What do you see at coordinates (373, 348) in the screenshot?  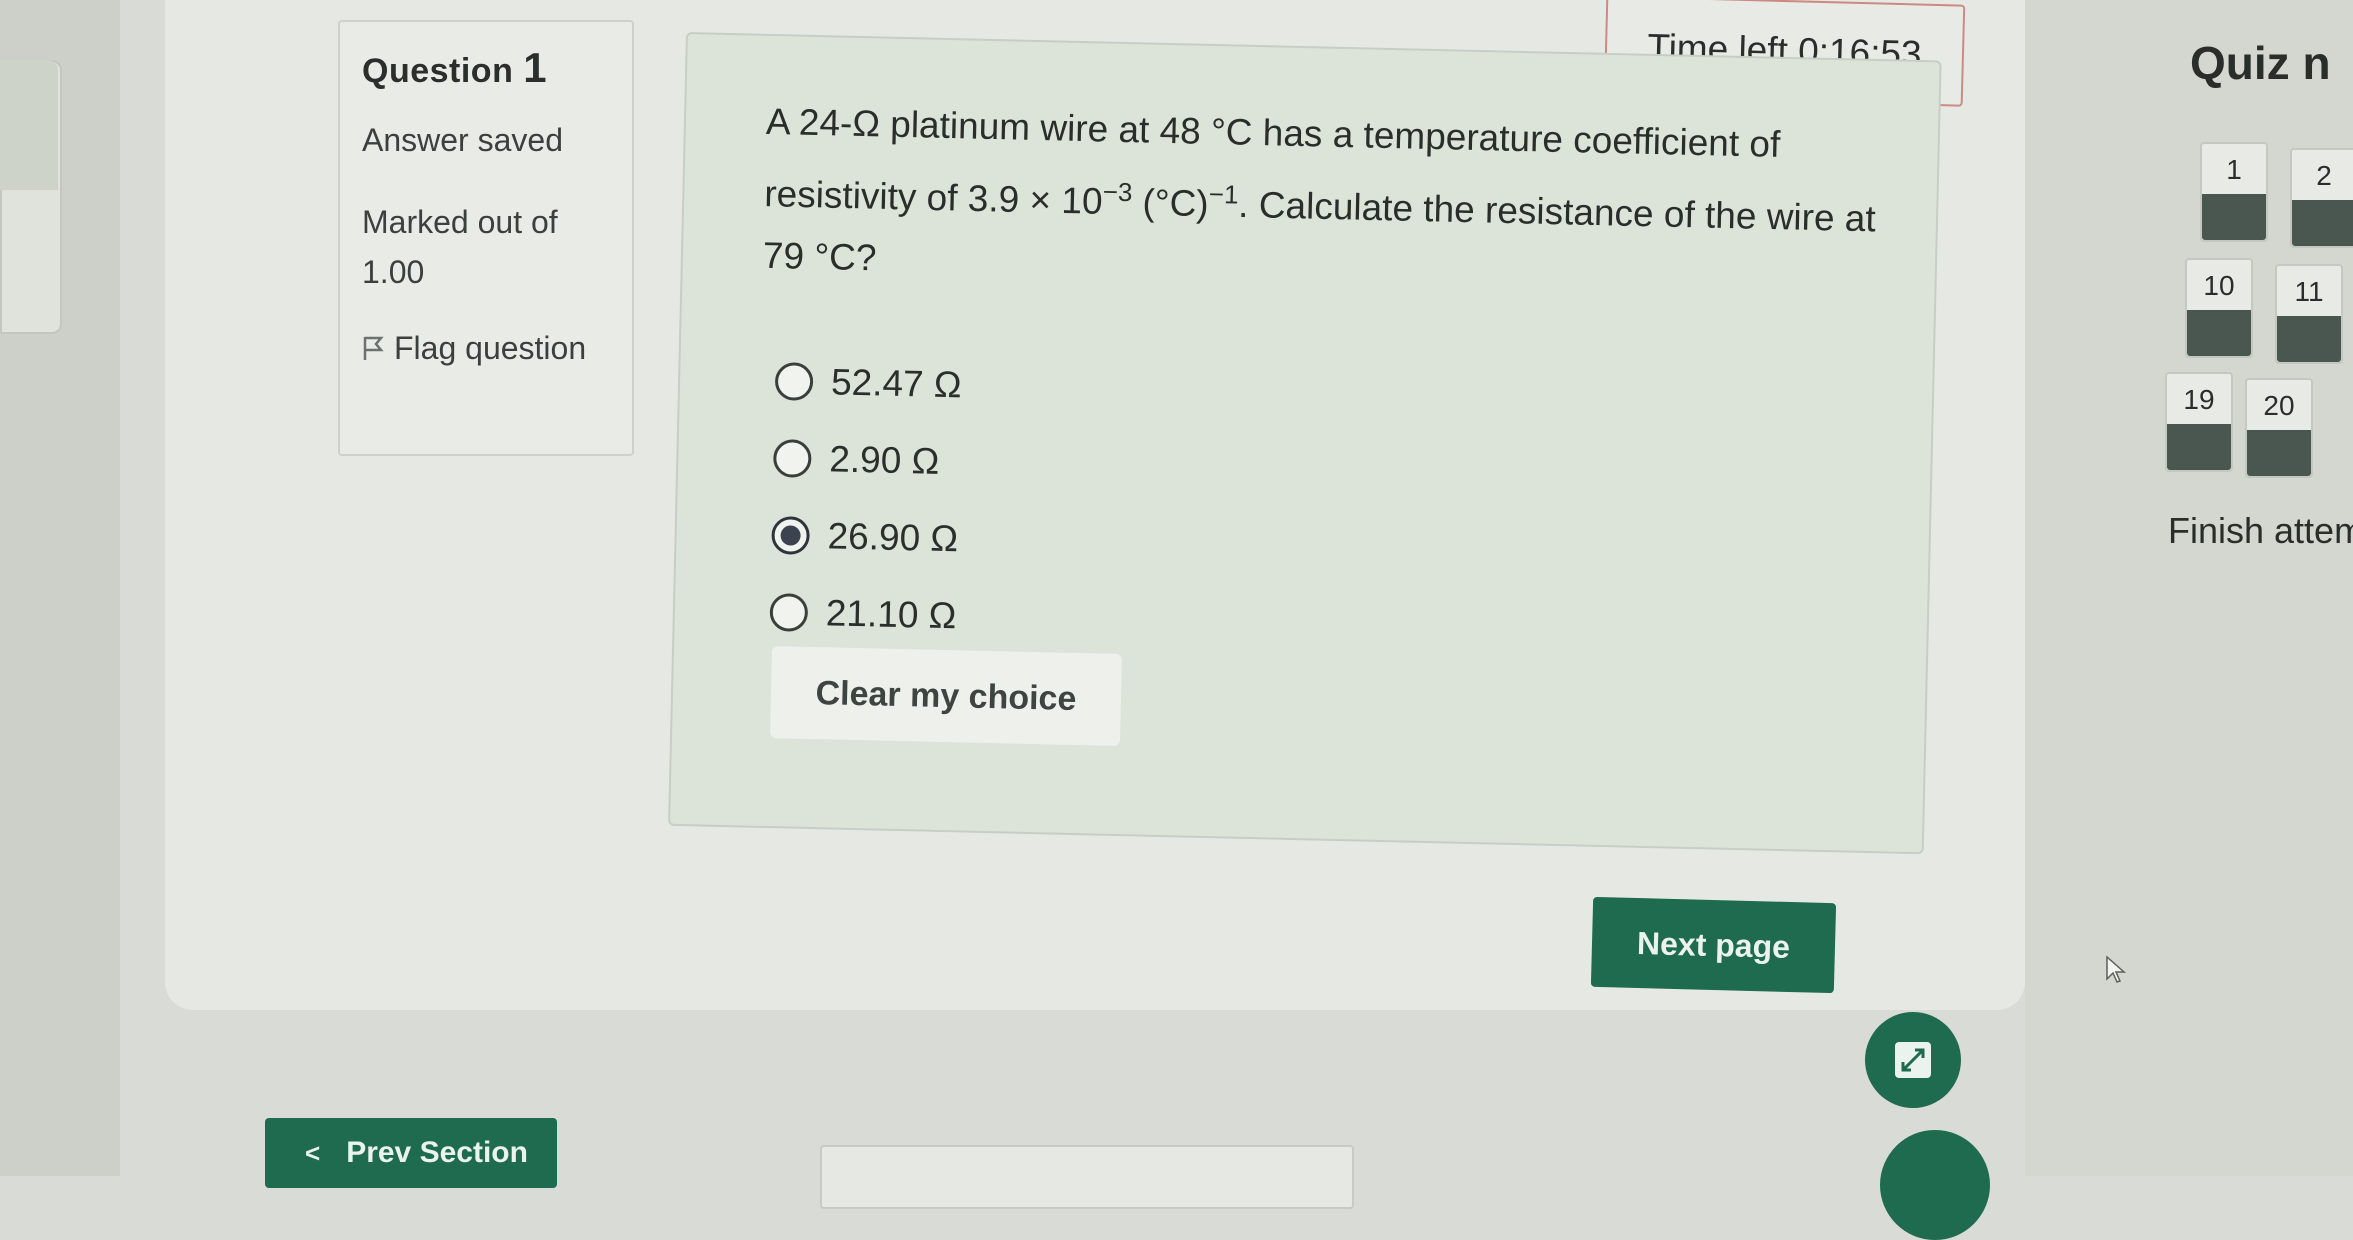 I see `flag-icon` at bounding box center [373, 348].